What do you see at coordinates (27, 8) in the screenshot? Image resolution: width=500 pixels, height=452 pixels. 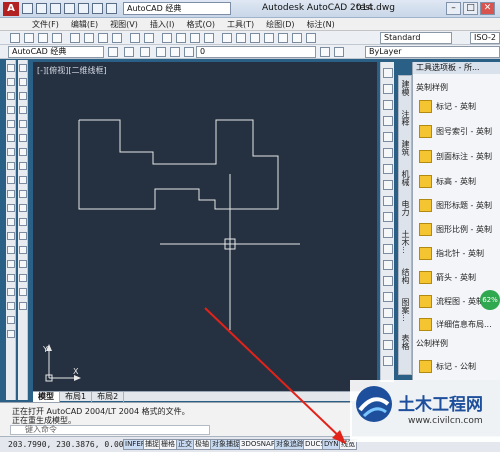 I see `new-file-icon` at bounding box center [27, 8].